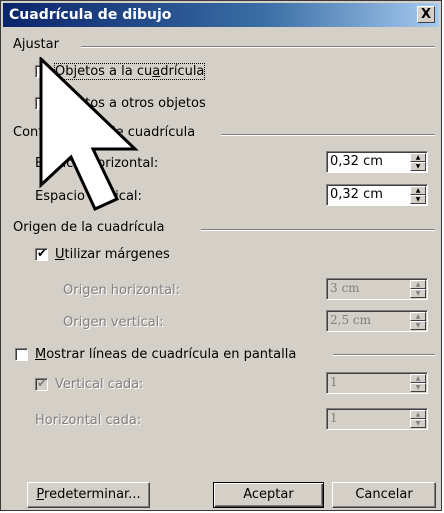 The height and width of the screenshot is (513, 444). I want to click on show-gridlines-checkbox, so click(21, 354).